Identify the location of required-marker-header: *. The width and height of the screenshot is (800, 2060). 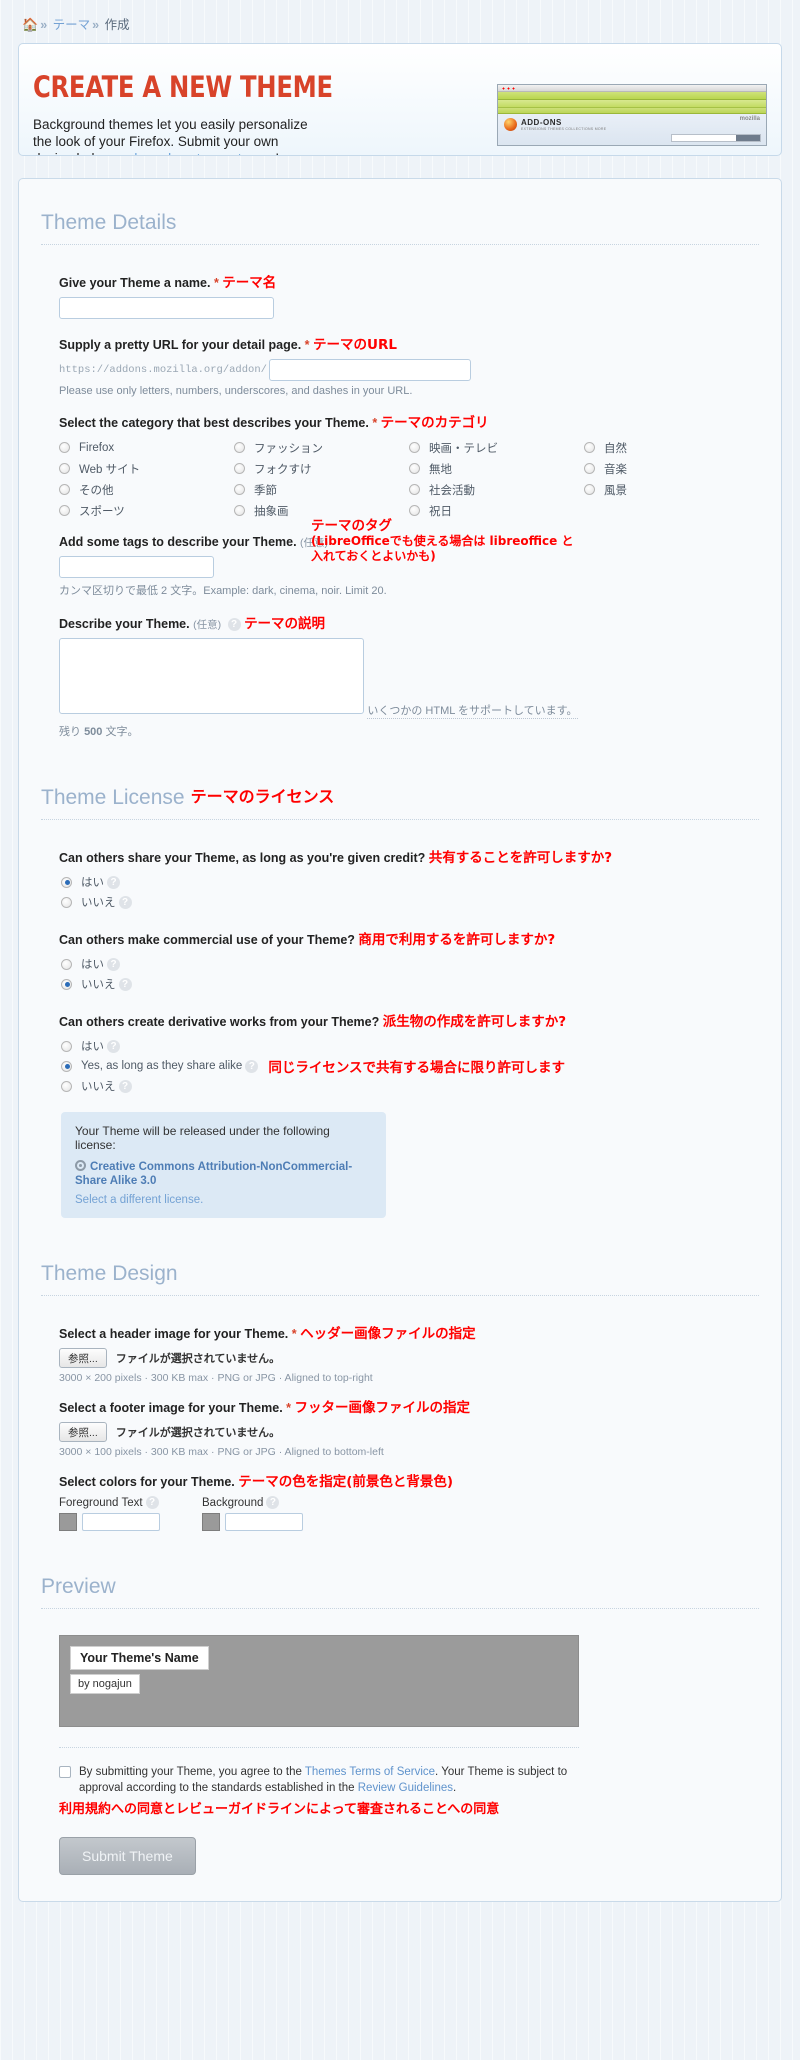
(294, 1334).